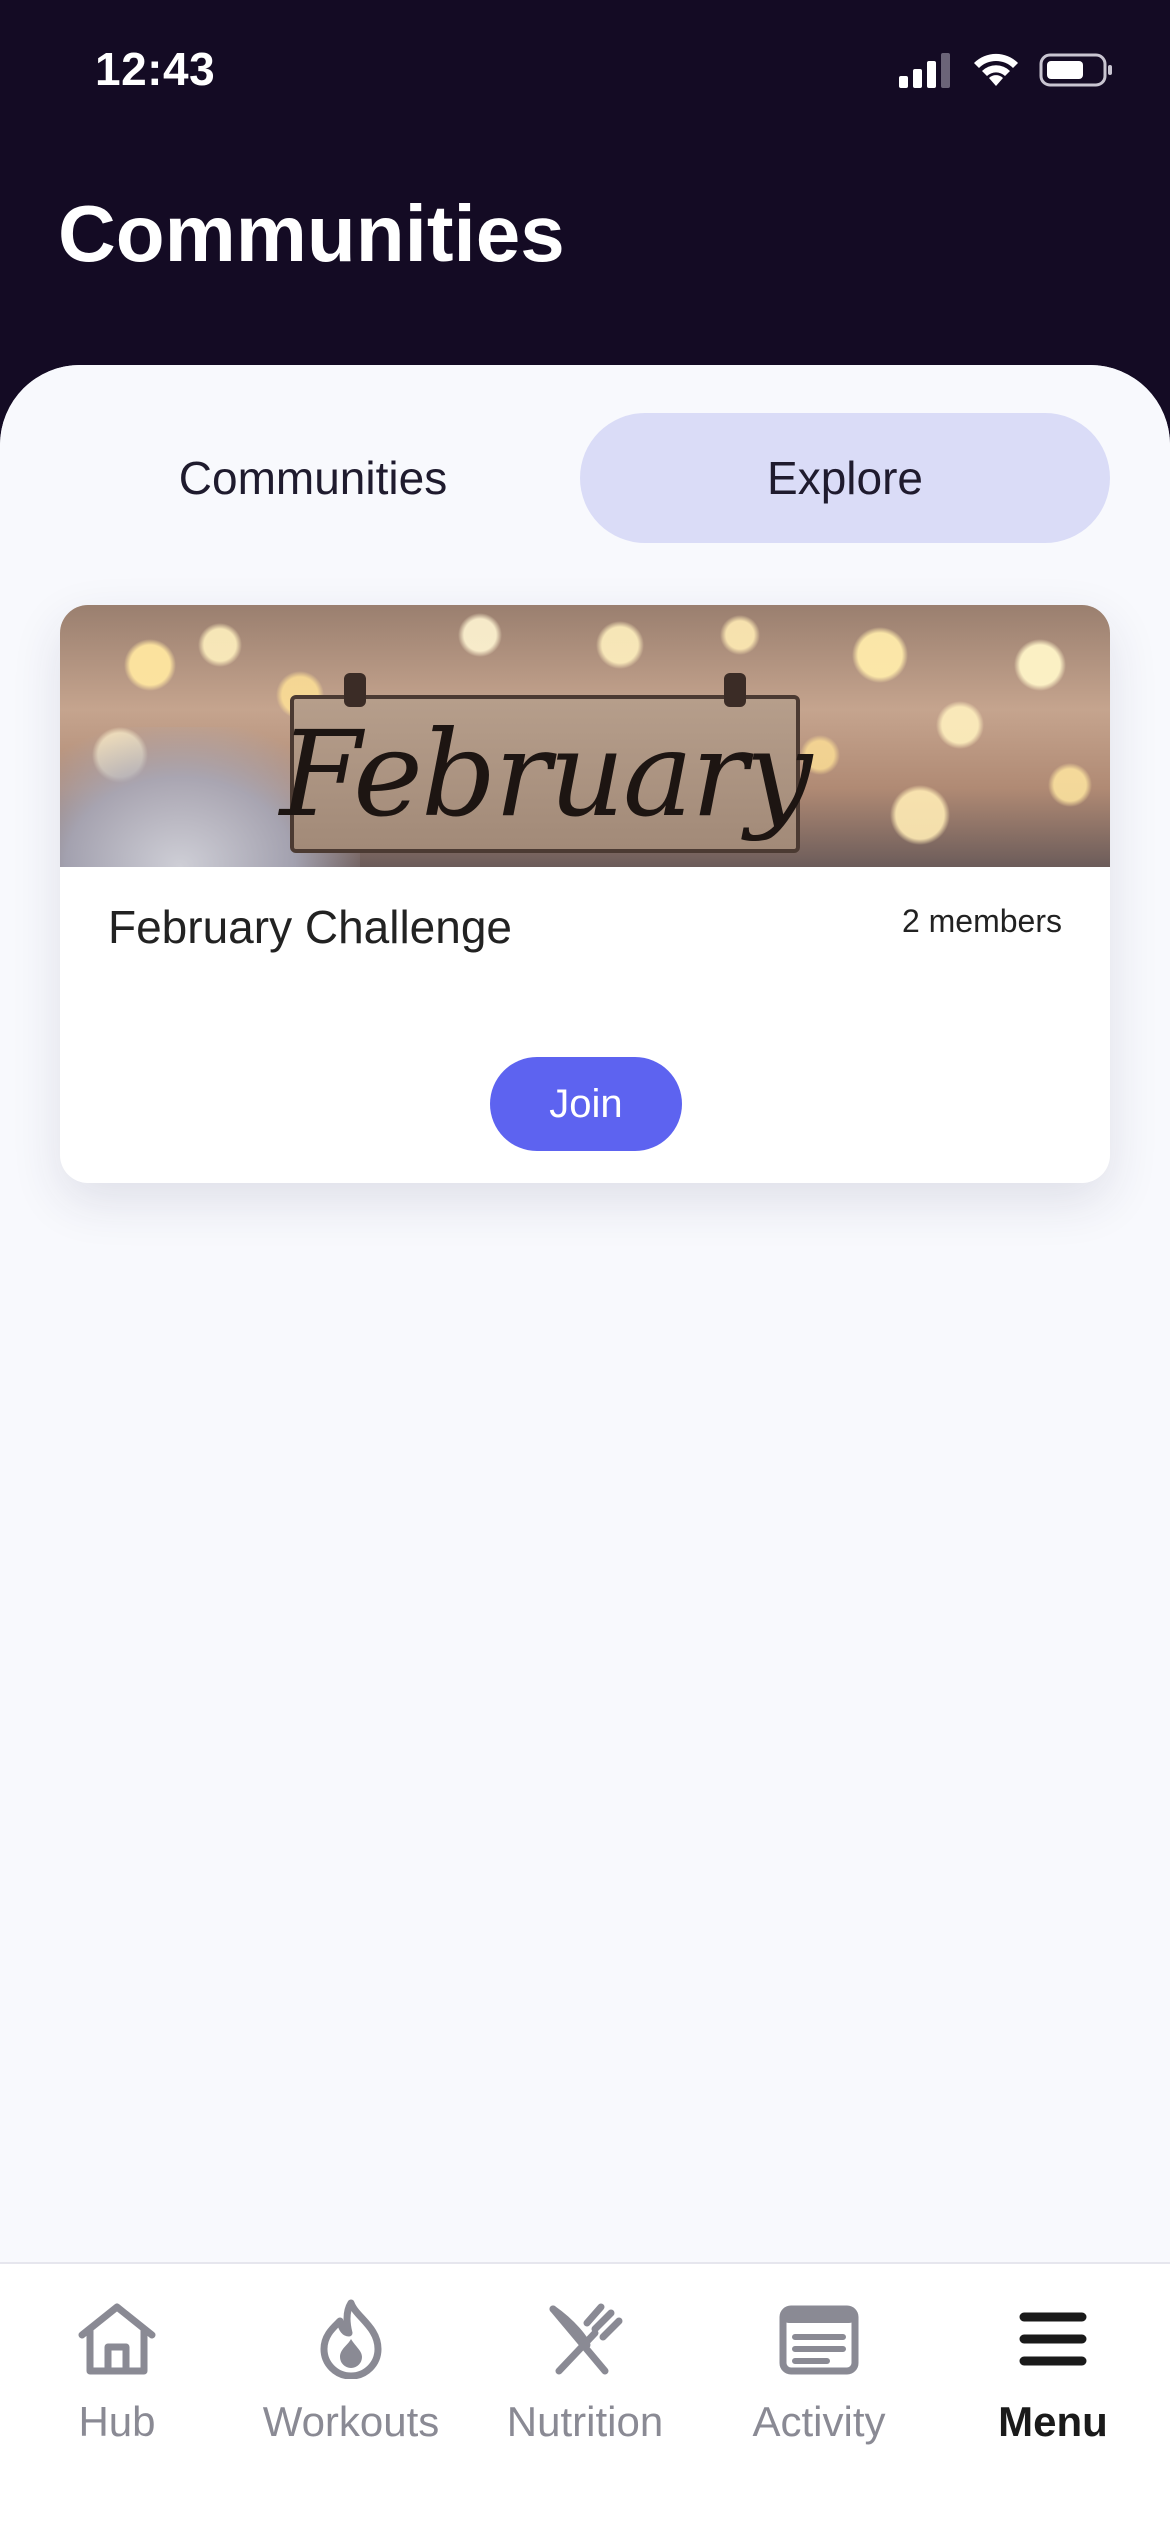 The height and width of the screenshot is (2532, 1170). I want to click on nav-item-activity: Activity, so click(819, 2379).